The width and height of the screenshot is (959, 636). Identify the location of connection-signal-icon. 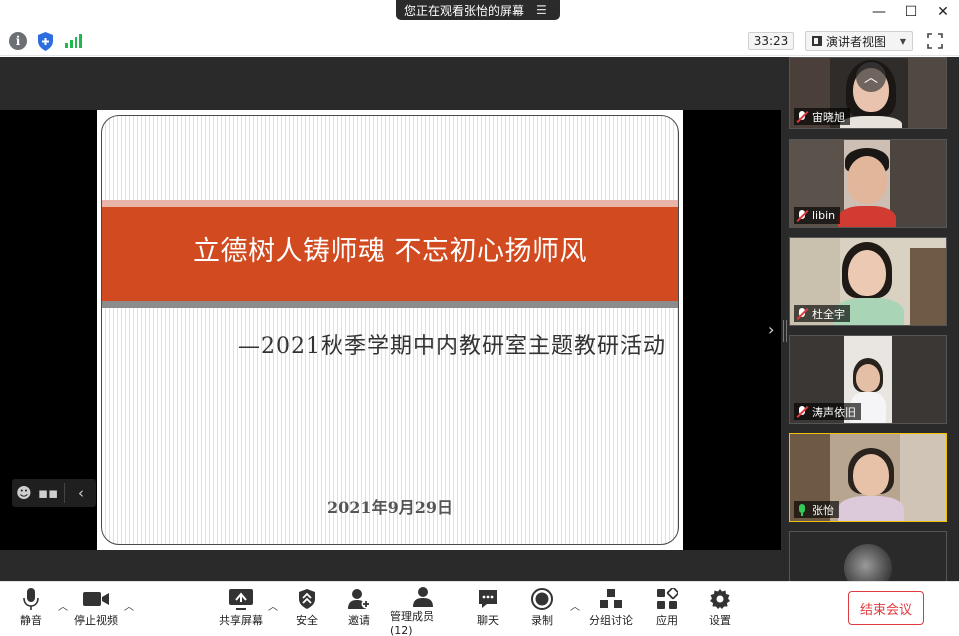
(73, 41).